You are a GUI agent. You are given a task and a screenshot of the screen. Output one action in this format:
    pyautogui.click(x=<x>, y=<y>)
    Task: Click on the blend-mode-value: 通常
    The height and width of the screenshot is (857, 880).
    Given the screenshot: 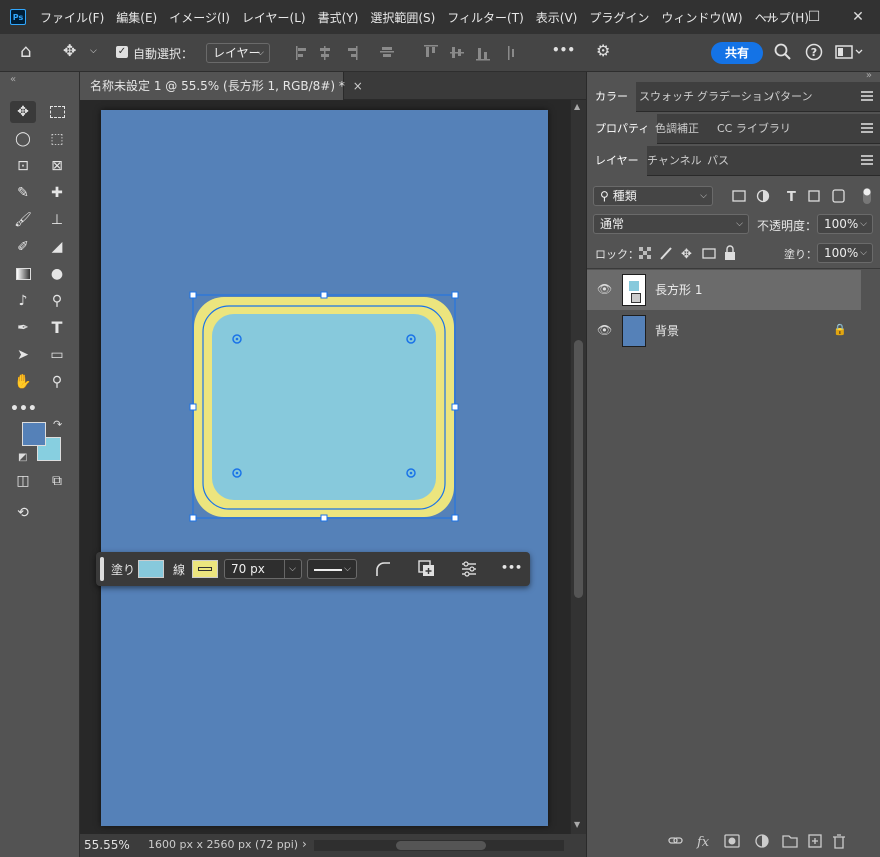 What is the action you would take?
    pyautogui.click(x=612, y=224)
    